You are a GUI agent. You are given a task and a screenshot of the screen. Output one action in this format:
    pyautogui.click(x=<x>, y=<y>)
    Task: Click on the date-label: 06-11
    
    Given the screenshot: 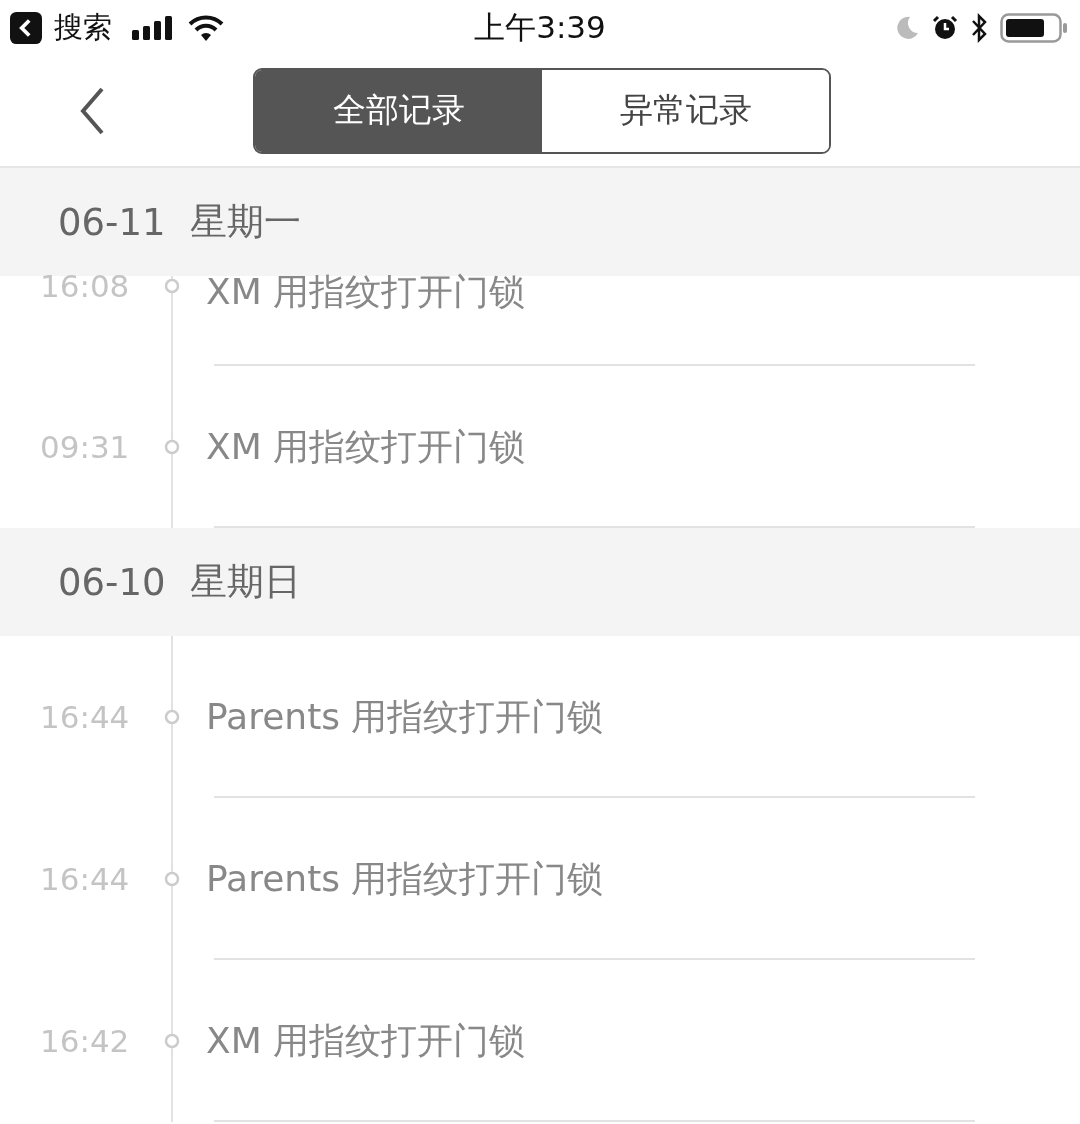 What is the action you would take?
    pyautogui.click(x=112, y=222)
    